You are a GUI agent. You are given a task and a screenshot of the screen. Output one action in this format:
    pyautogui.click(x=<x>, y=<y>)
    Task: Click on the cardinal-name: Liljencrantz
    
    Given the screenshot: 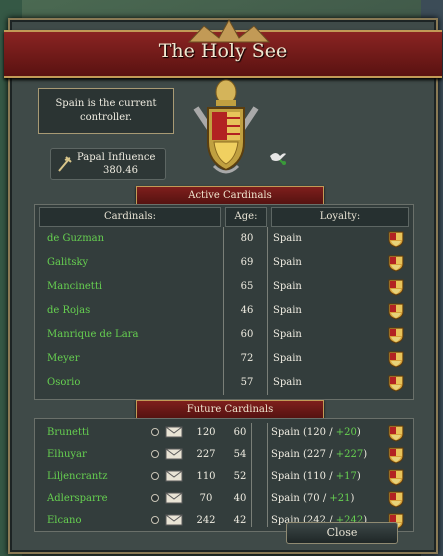 What is the action you would take?
    pyautogui.click(x=77, y=476)
    